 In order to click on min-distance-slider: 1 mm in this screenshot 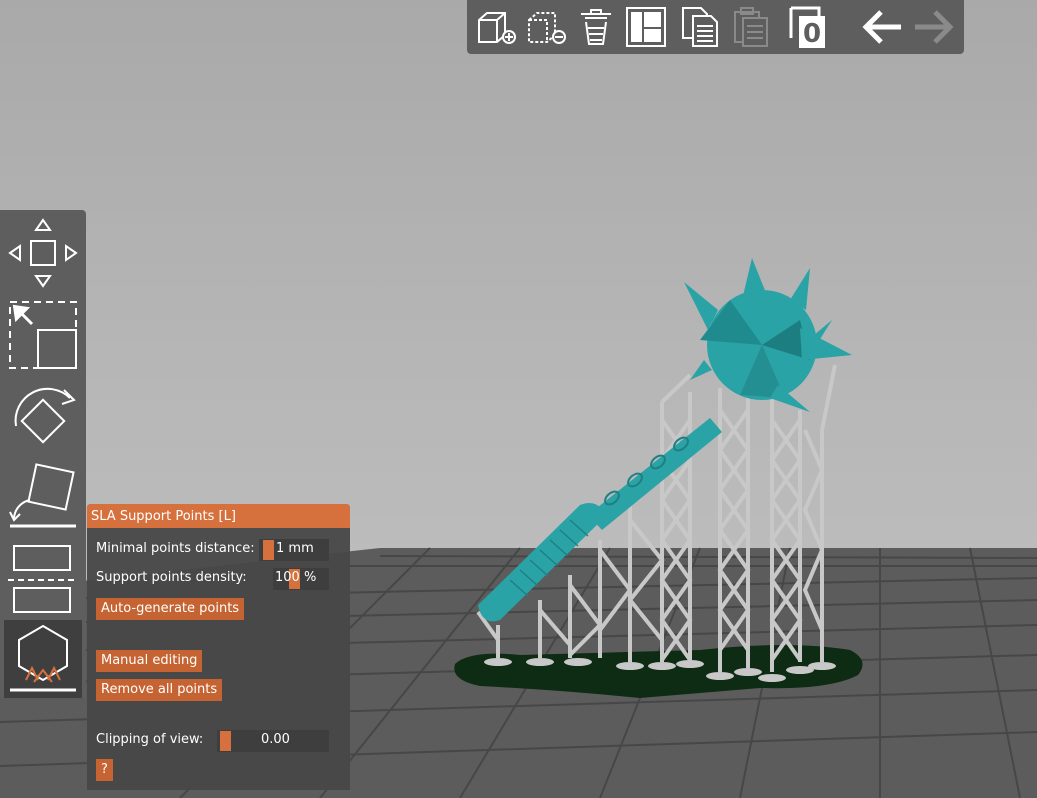, I will do `click(294, 550)`.